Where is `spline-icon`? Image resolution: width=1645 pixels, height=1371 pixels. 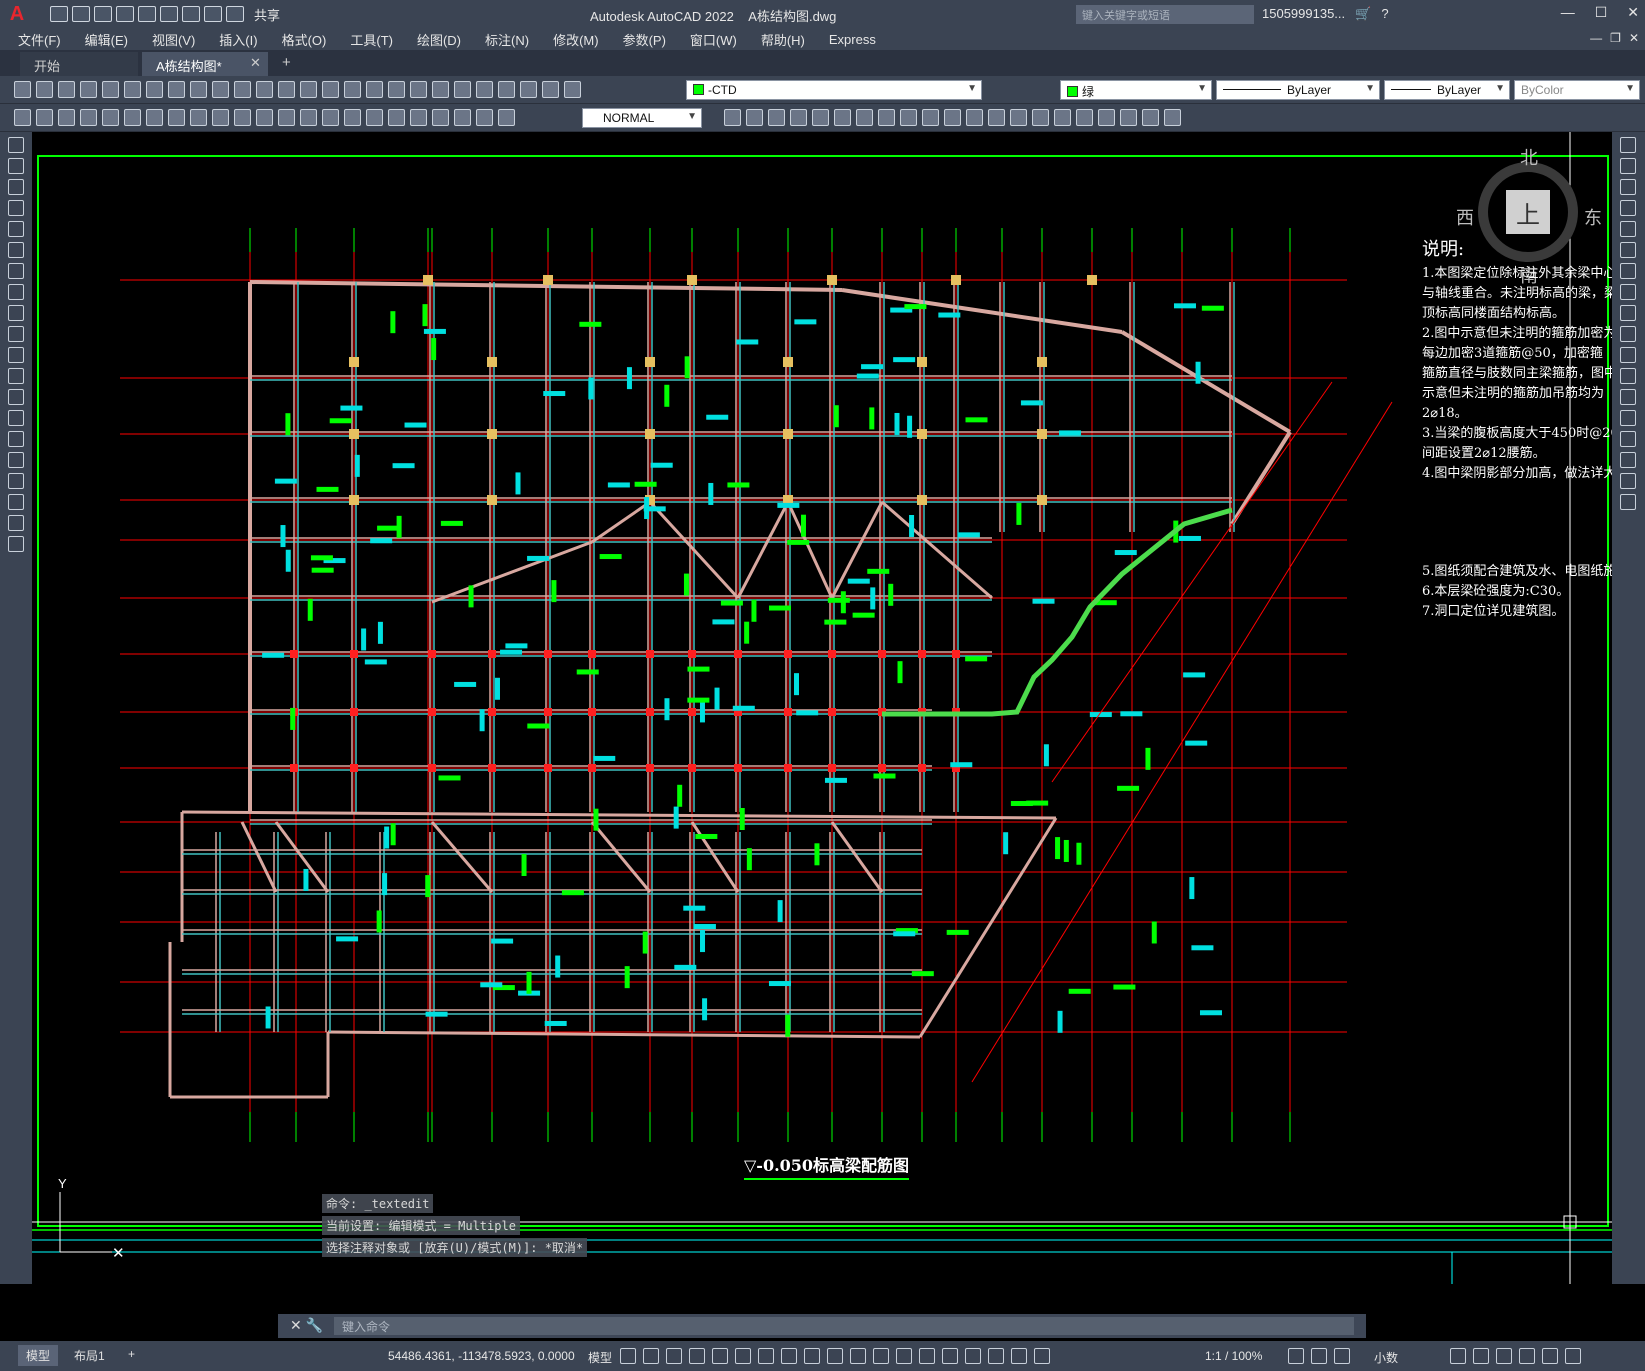 spline-icon is located at coordinates (16, 313).